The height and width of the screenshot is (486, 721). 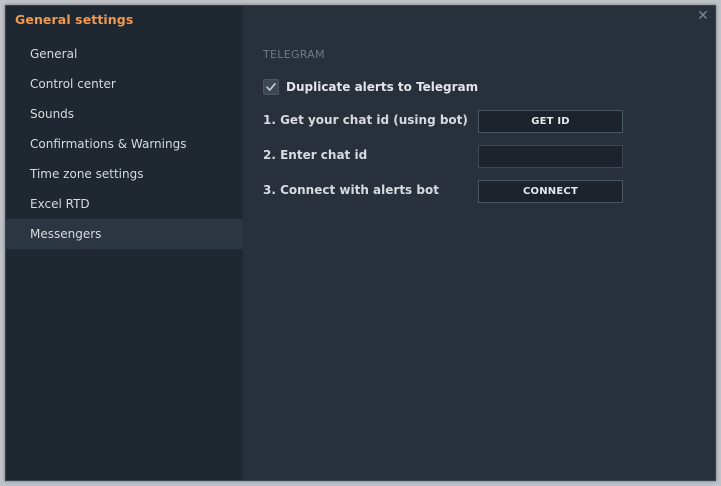 What do you see at coordinates (365, 120) in the screenshot?
I see `step1-label: 1. Get your chat id (using bot)` at bounding box center [365, 120].